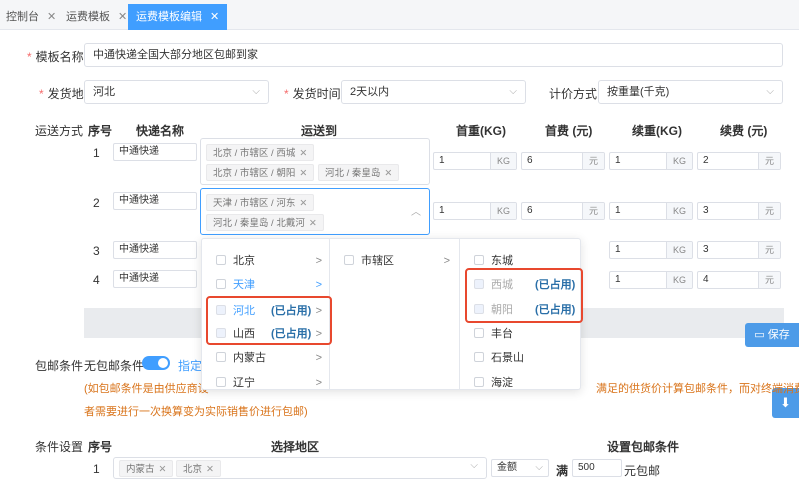 Image resolution: width=799 pixels, height=486 pixels. Describe the element at coordinates (761, 335) in the screenshot. I see `save-icon: ▭` at that location.